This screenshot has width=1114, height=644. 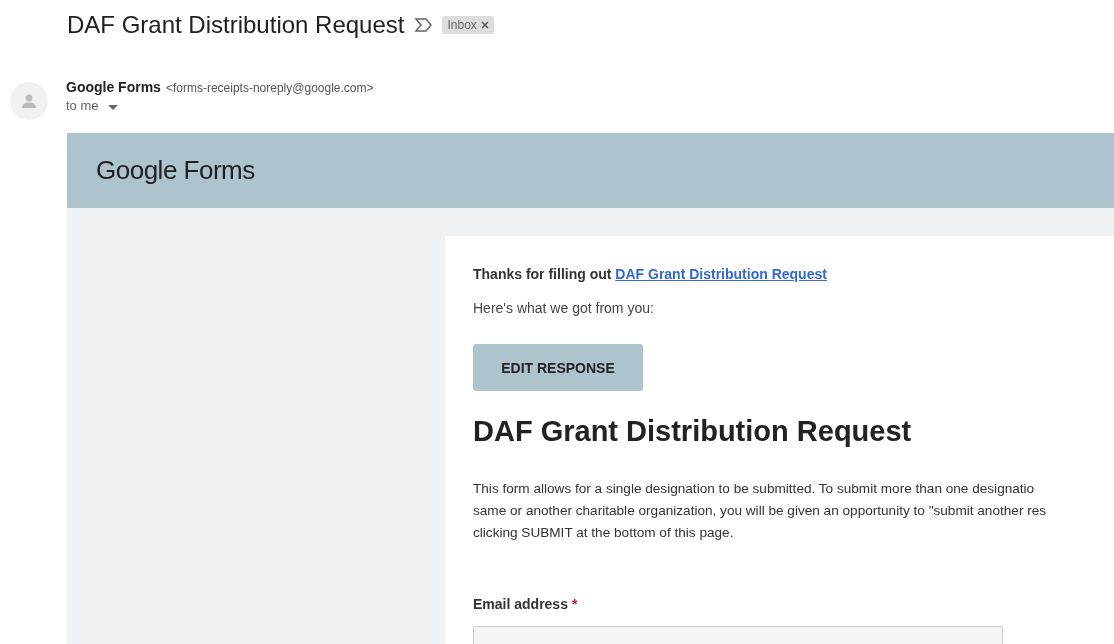 What do you see at coordinates (82, 105) in the screenshot?
I see `recipient-text: to me` at bounding box center [82, 105].